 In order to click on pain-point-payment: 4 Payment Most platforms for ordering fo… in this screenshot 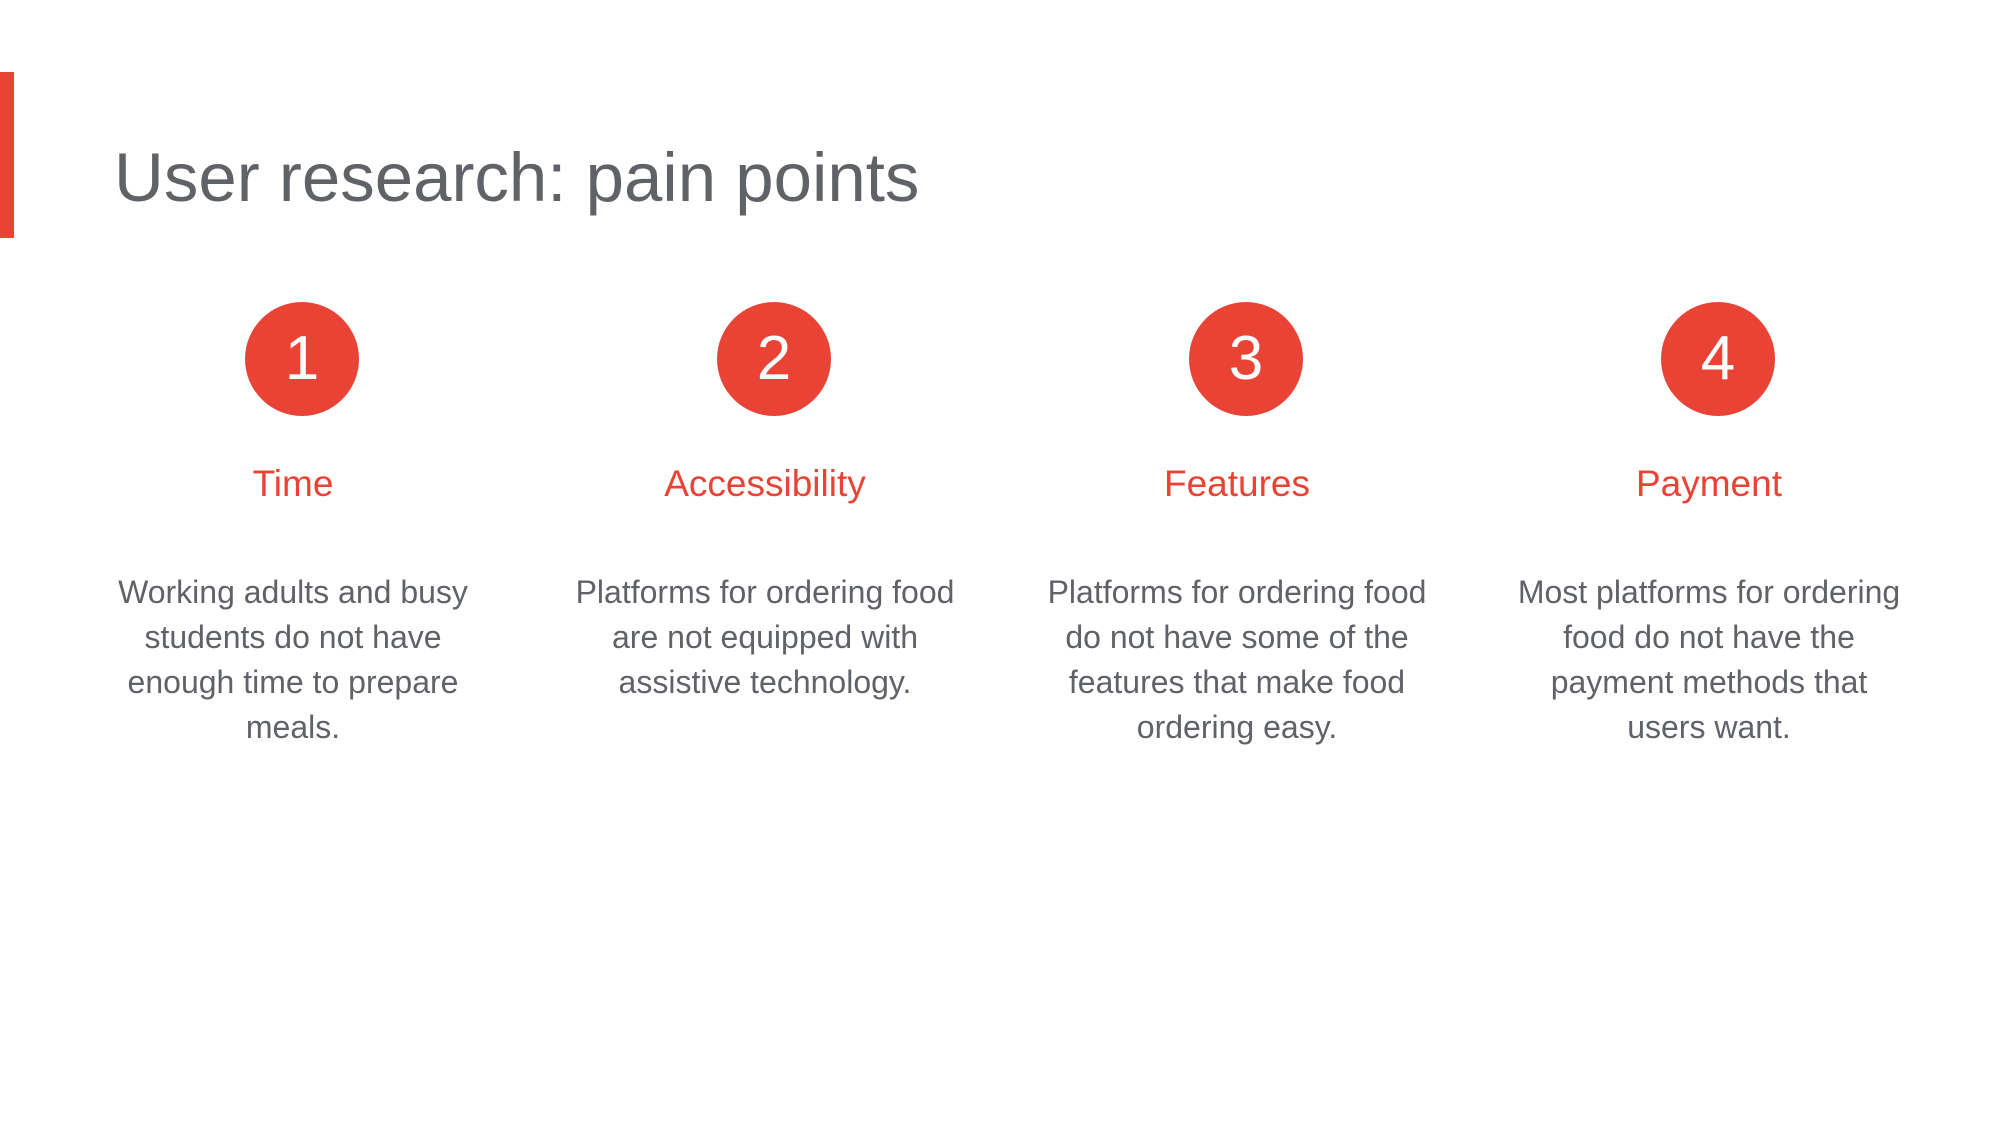, I will do `click(1709, 526)`.